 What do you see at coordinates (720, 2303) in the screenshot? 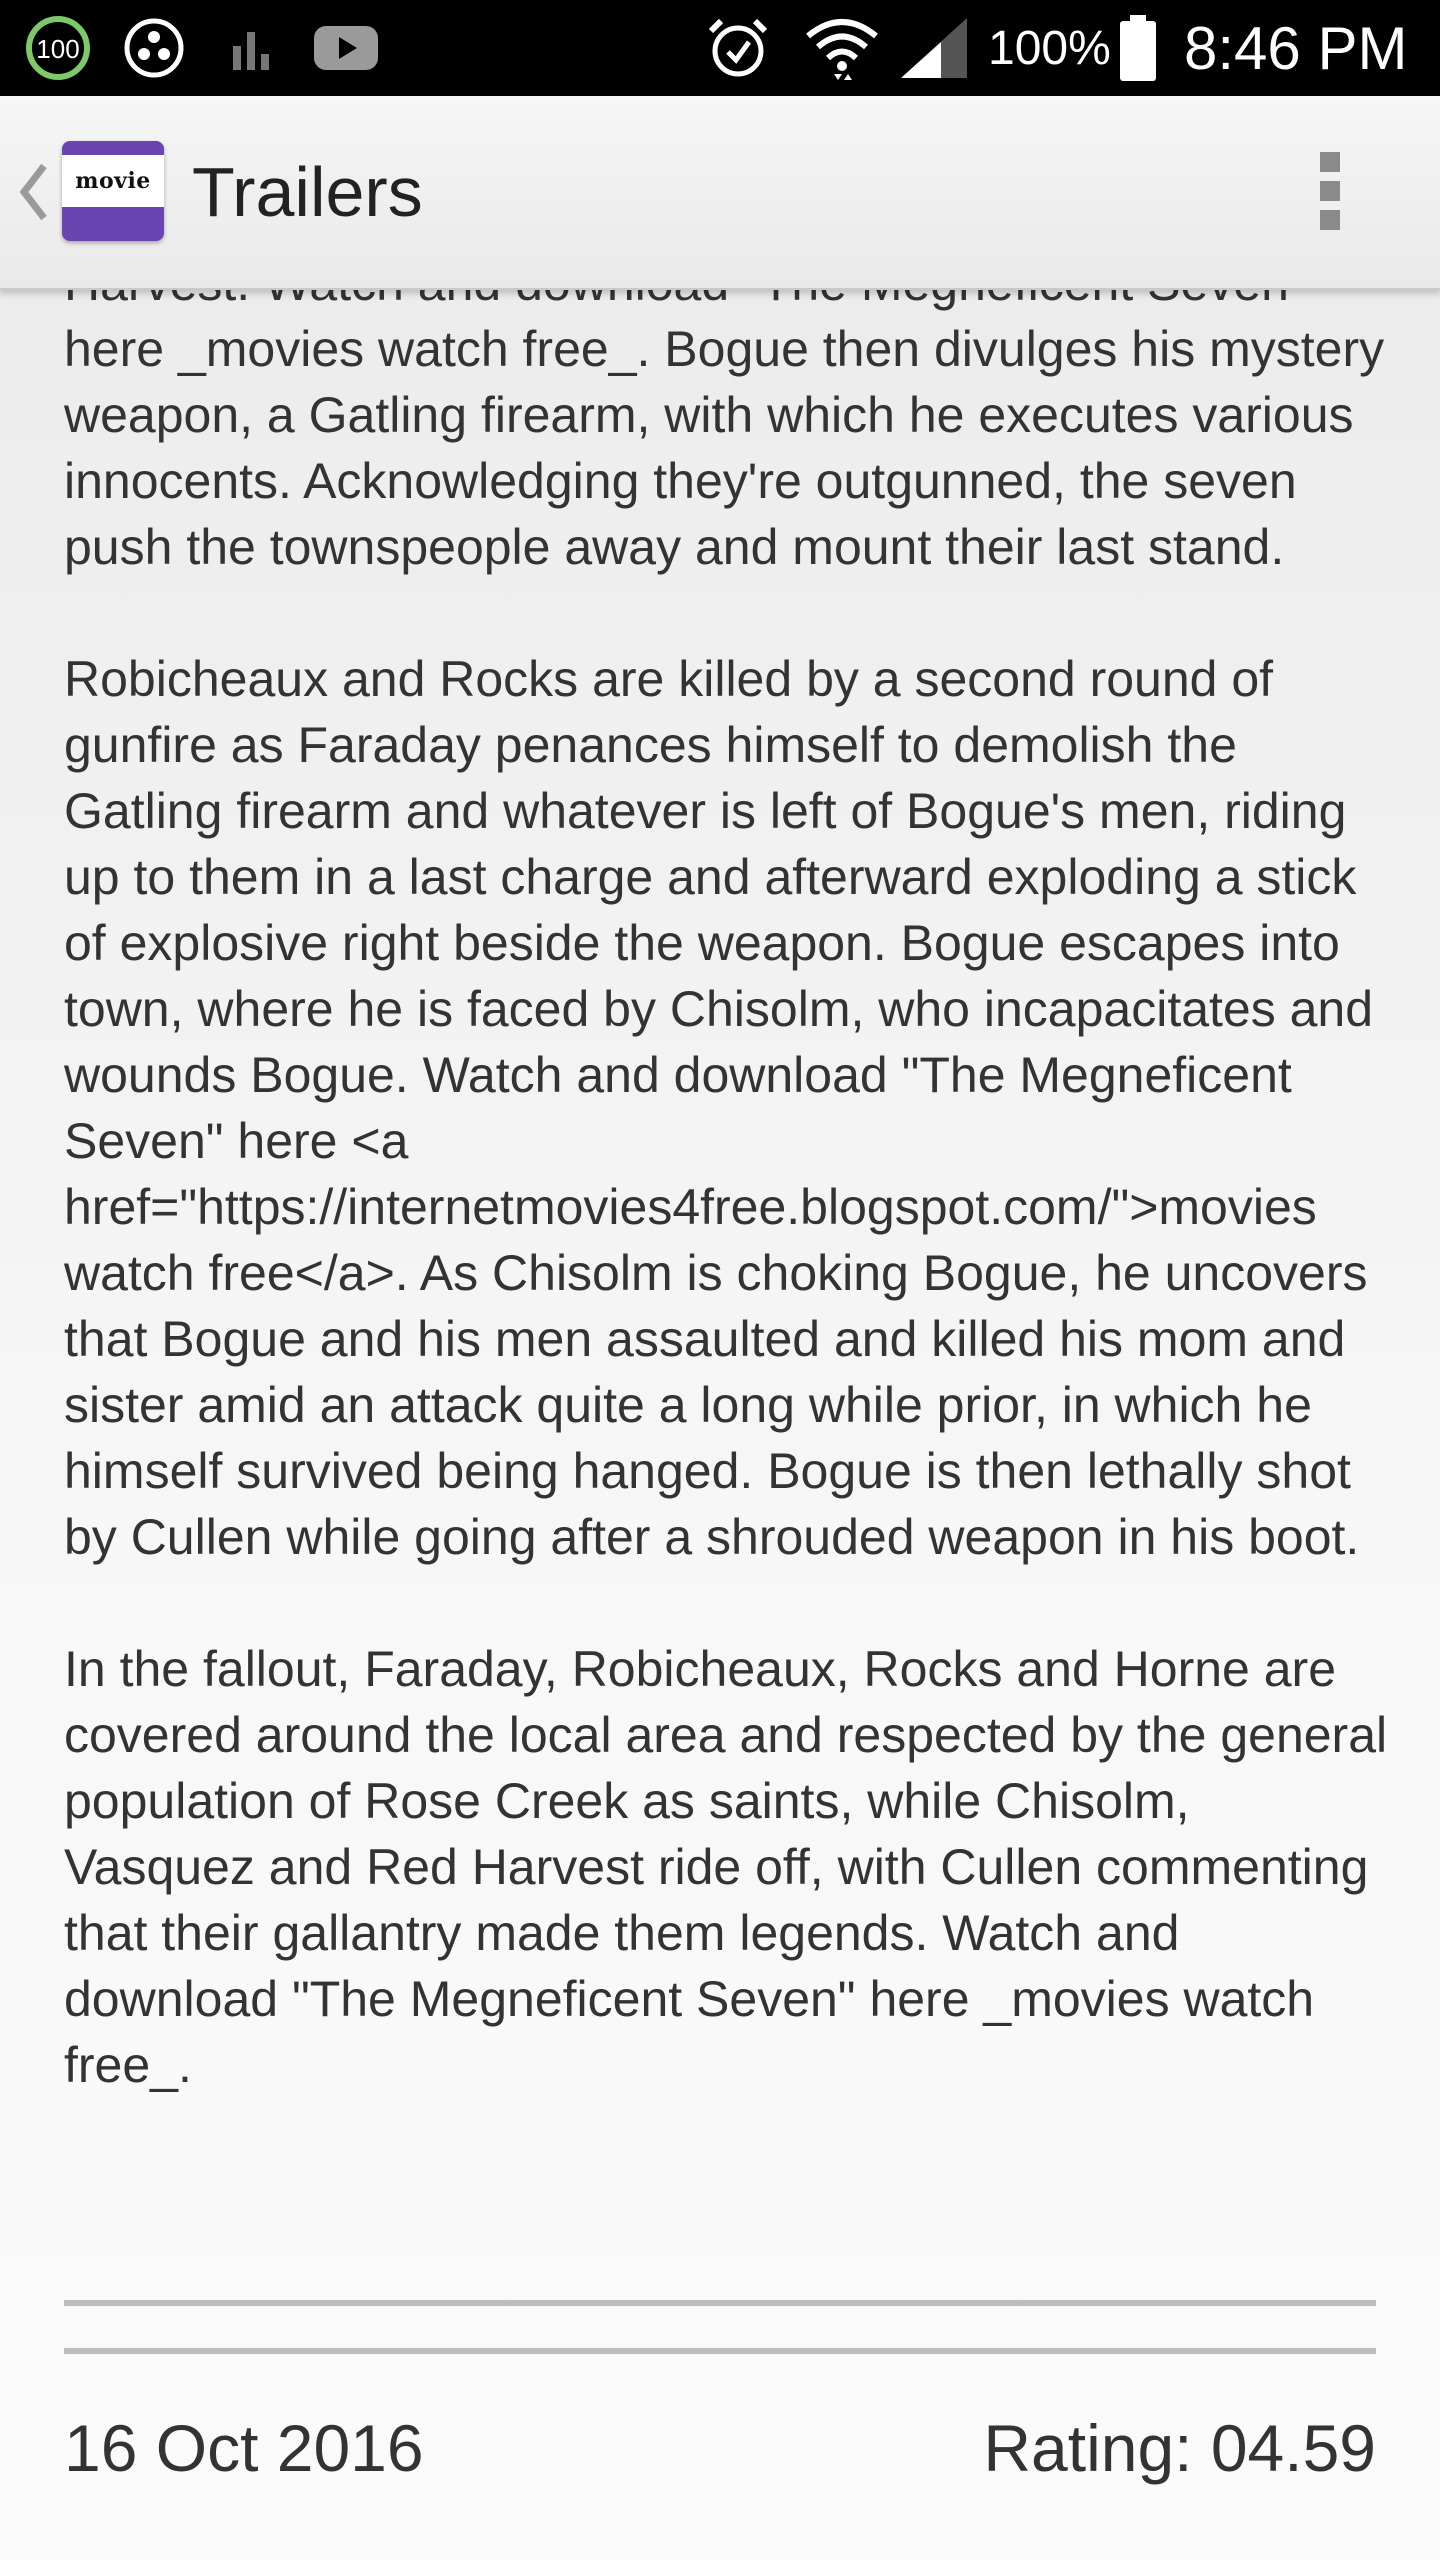
I see `divider-top` at bounding box center [720, 2303].